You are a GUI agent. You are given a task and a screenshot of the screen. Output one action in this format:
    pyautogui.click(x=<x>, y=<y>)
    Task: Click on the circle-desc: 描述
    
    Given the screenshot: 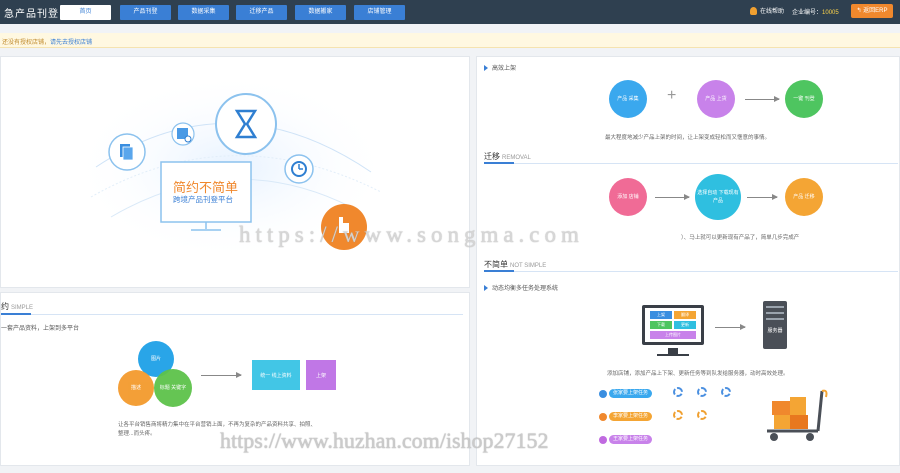 What is the action you would take?
    pyautogui.click(x=136, y=388)
    